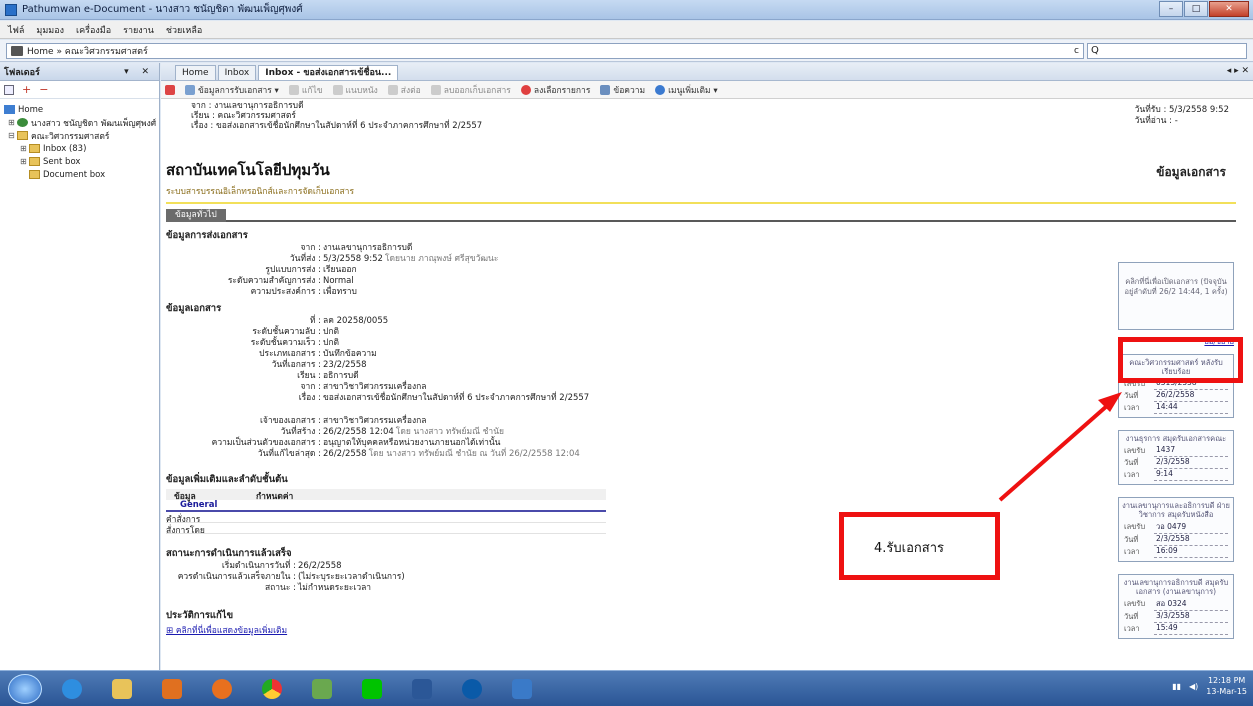 This screenshot has height=706, width=1253. What do you see at coordinates (1191, 396) in the screenshot?
I see `routing-value: 26/2/2558` at bounding box center [1191, 396].